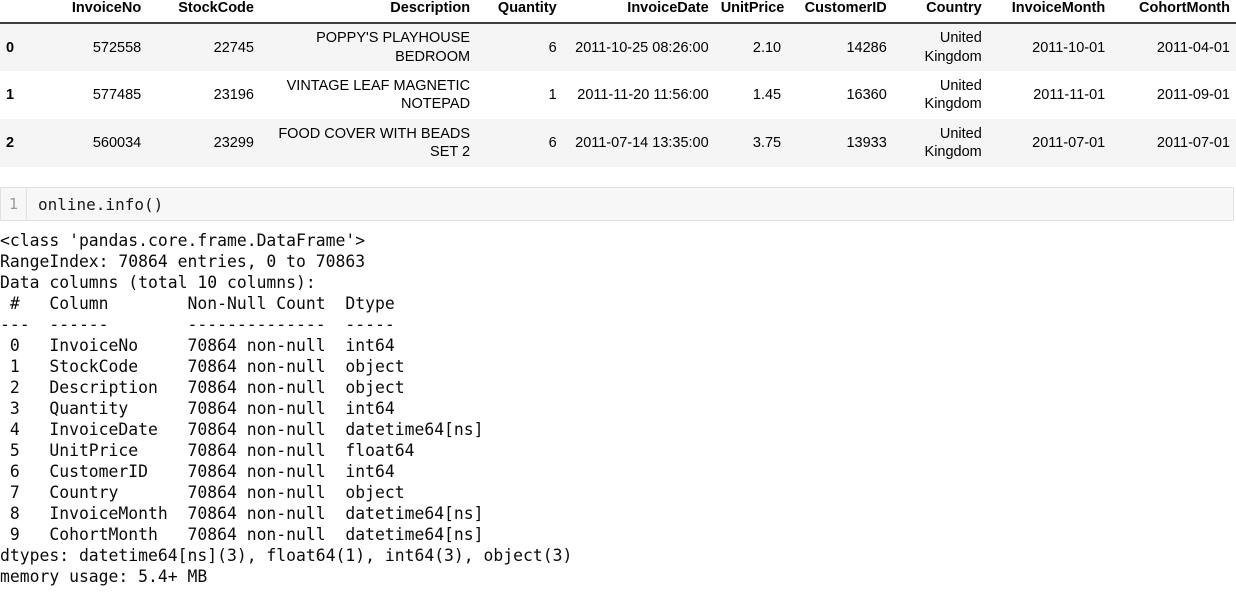 Image resolution: width=1236 pixels, height=608 pixels. Describe the element at coordinates (1069, 95) in the screenshot. I see `cell-invoicemonth: 2011-11-01` at that location.